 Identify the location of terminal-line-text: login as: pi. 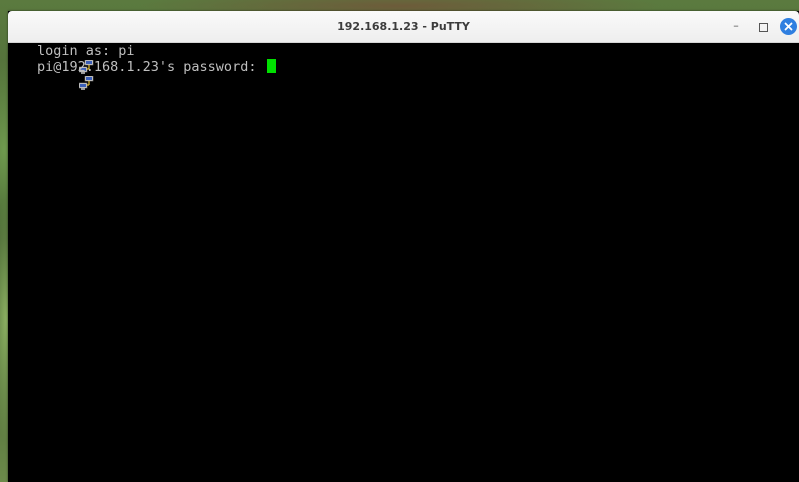
(86, 51).